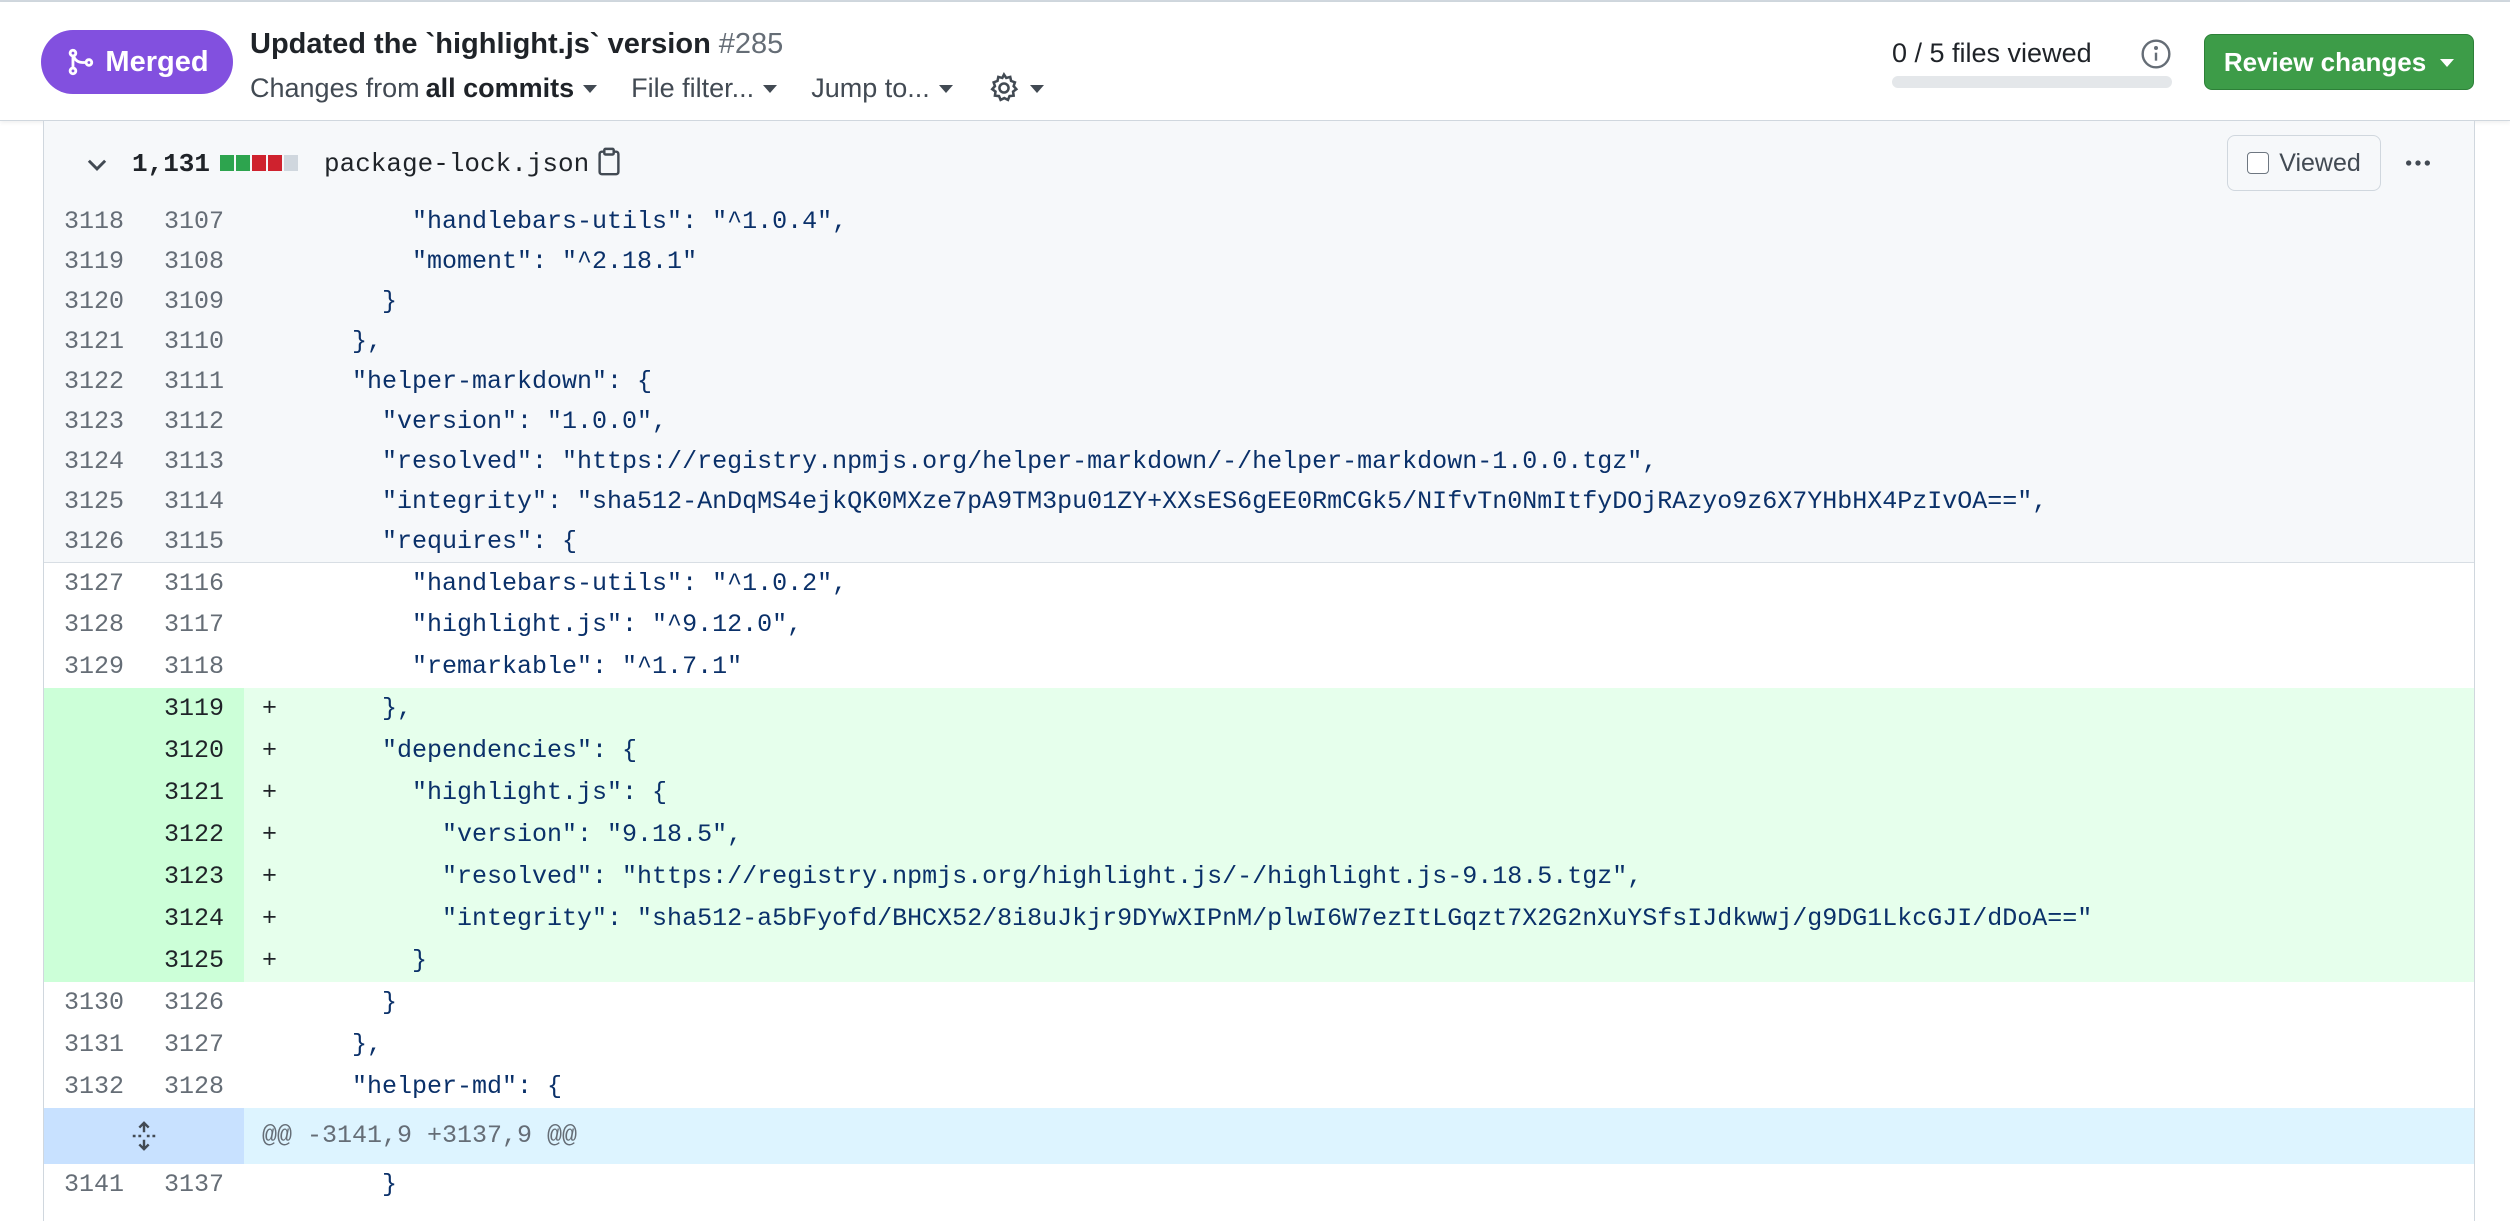 The width and height of the screenshot is (2510, 1221). What do you see at coordinates (1004, 87) in the screenshot?
I see `gear-icon` at bounding box center [1004, 87].